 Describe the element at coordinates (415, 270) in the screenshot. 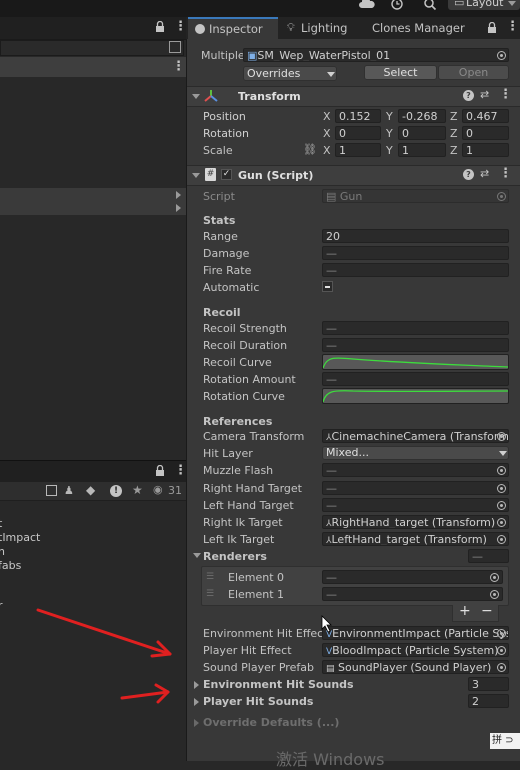

I see `fire-rate-field: —` at that location.